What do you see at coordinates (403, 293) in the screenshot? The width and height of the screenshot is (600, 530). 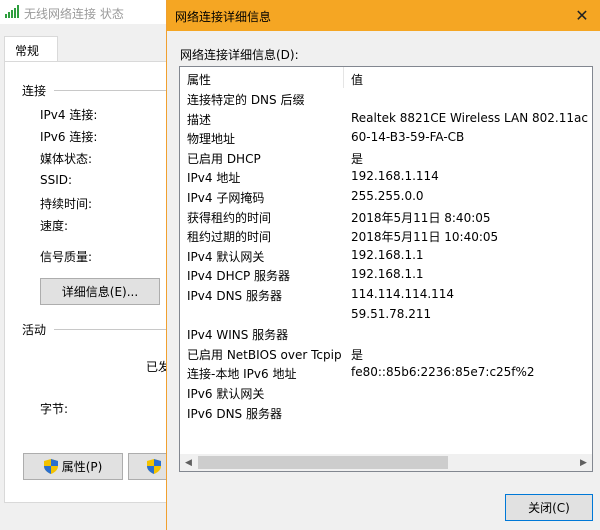 I see `row-value: 114.114.114.114` at bounding box center [403, 293].